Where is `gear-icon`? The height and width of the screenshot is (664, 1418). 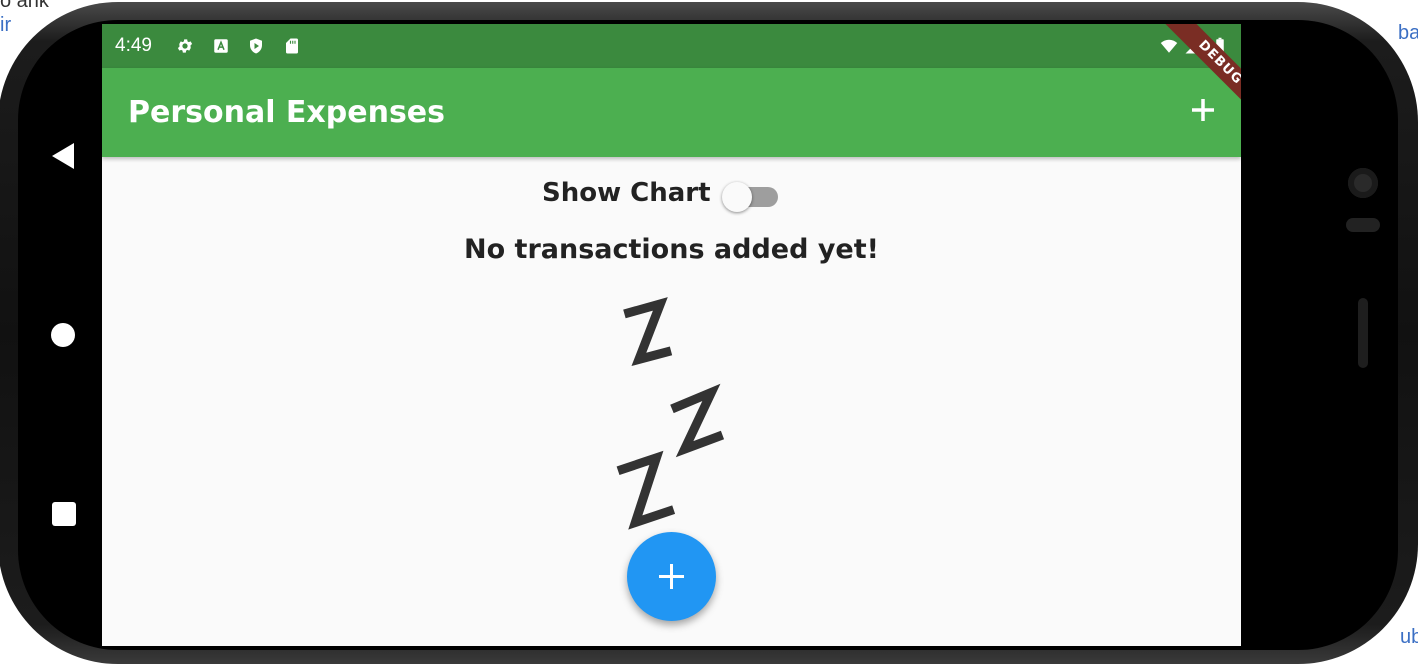 gear-icon is located at coordinates (185, 46).